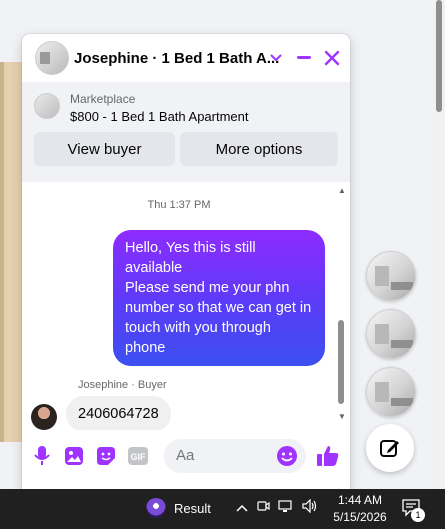  What do you see at coordinates (42, 456) in the screenshot?
I see `microphone-icon` at bounding box center [42, 456].